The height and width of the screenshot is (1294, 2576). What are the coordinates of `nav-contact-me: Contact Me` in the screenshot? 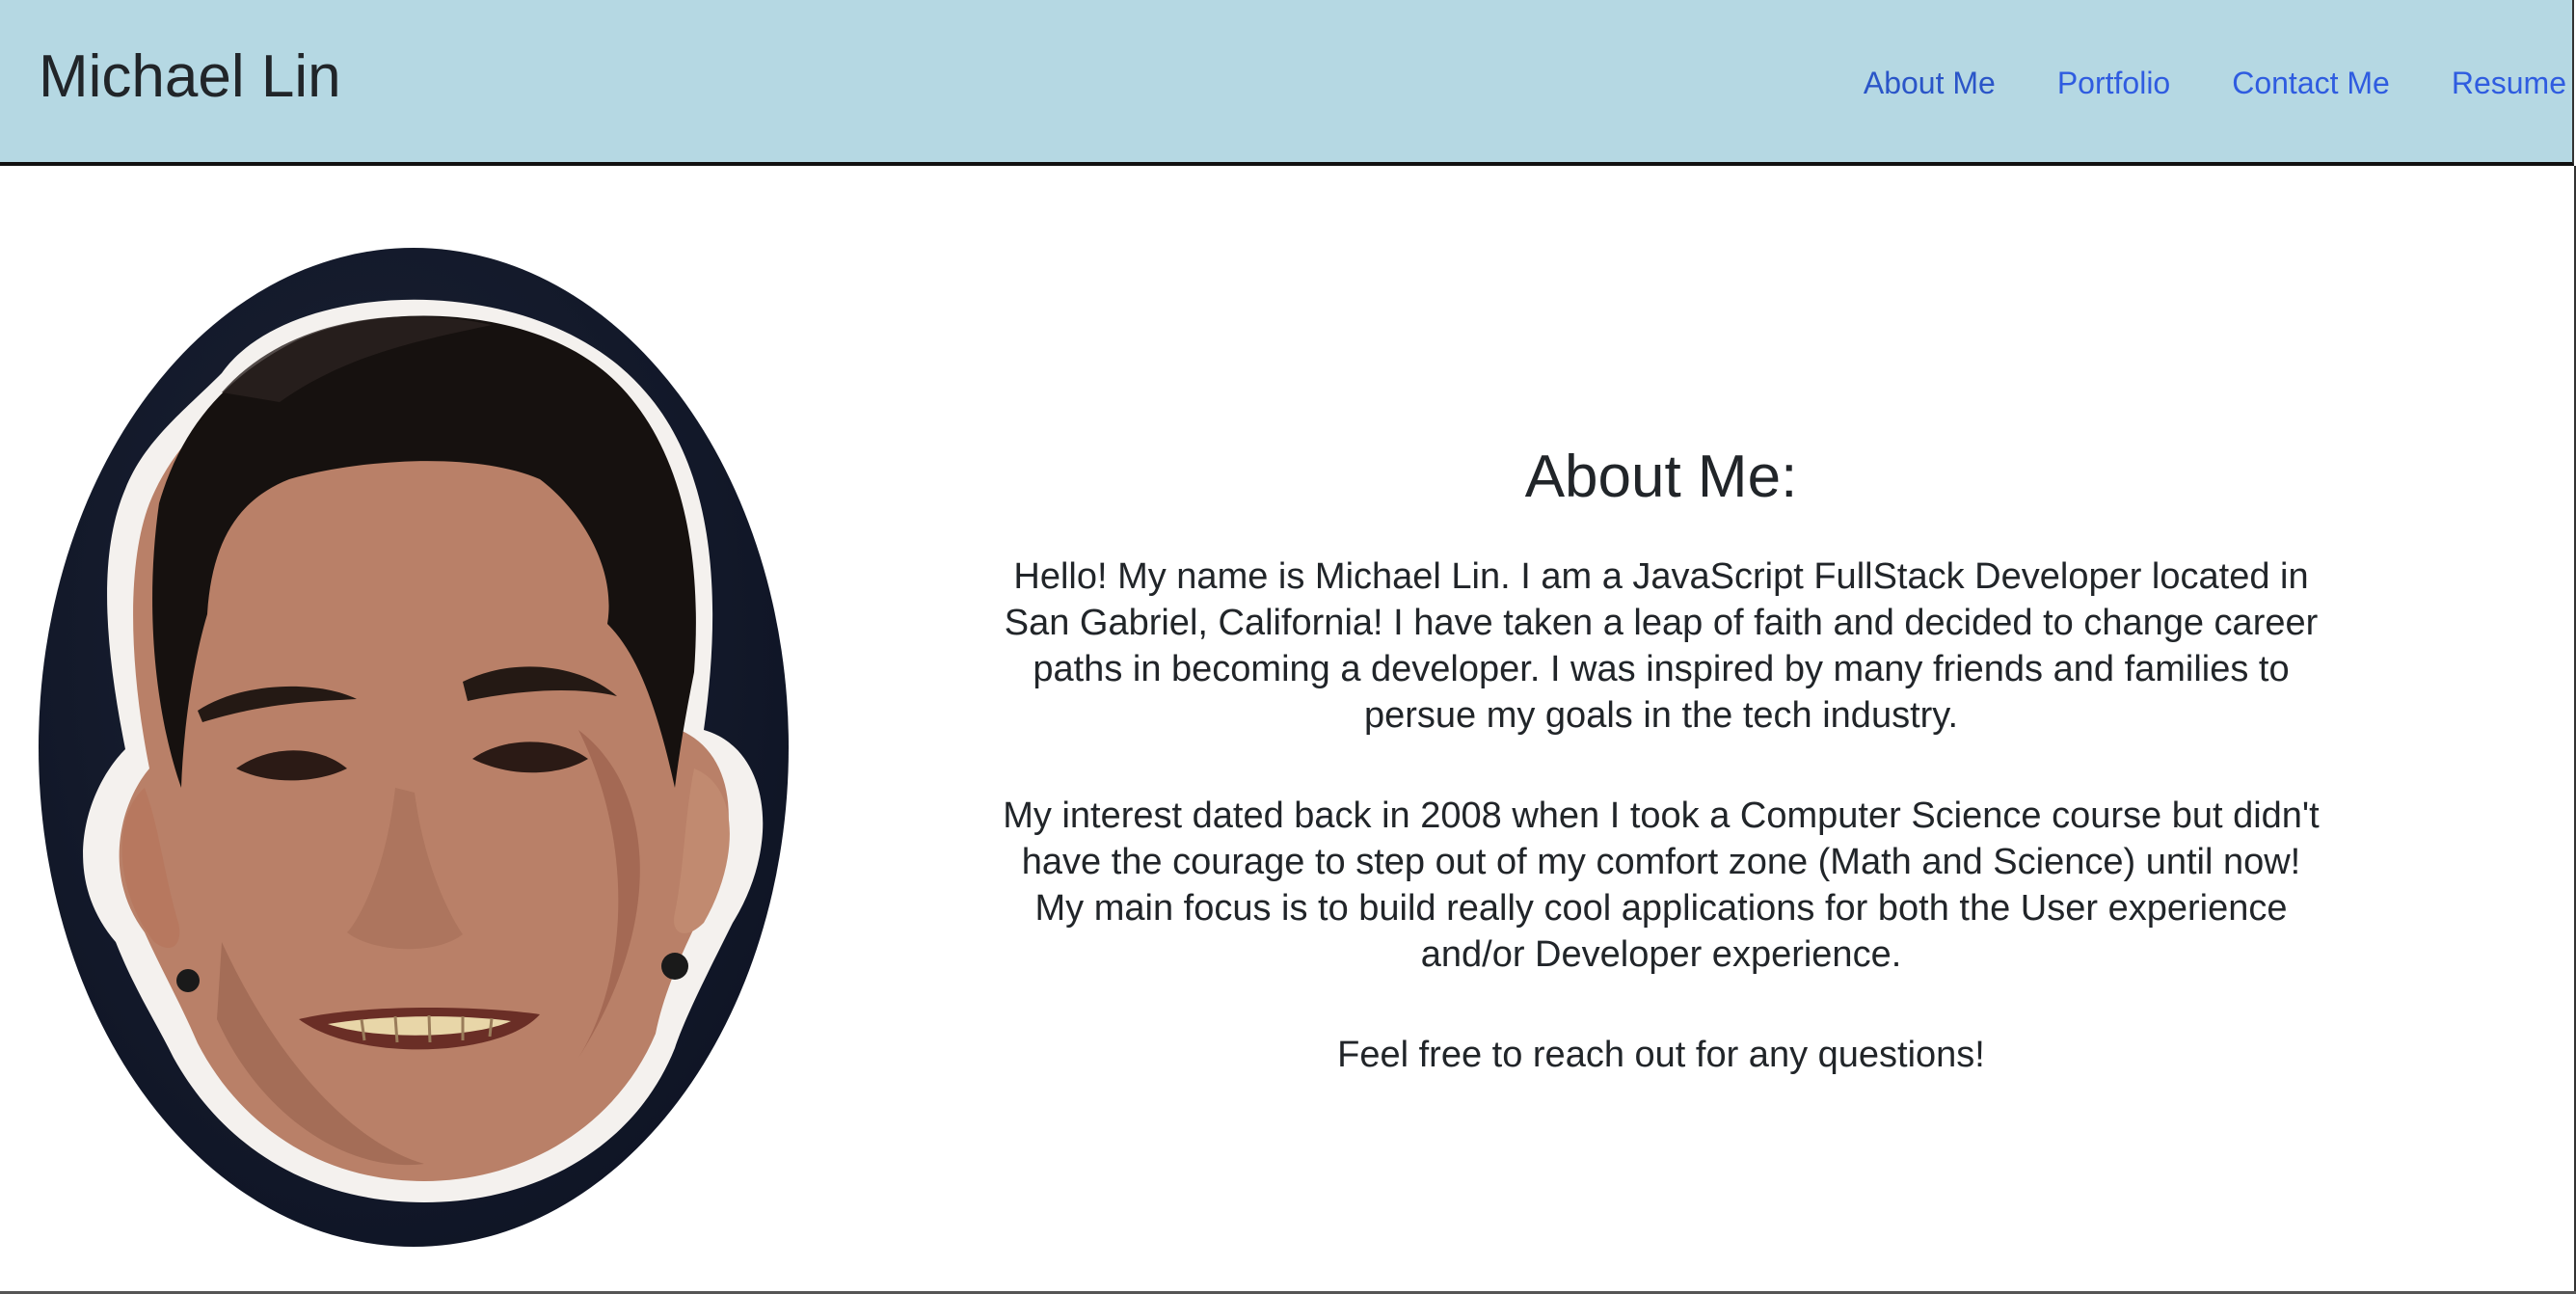 It's located at (2311, 83).